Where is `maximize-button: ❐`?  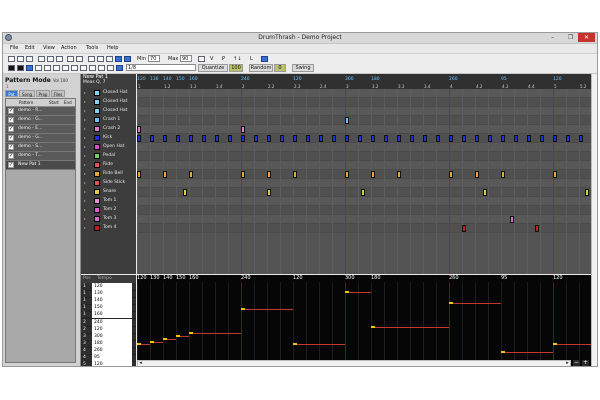 maximize-button: ❐ is located at coordinates (570, 37).